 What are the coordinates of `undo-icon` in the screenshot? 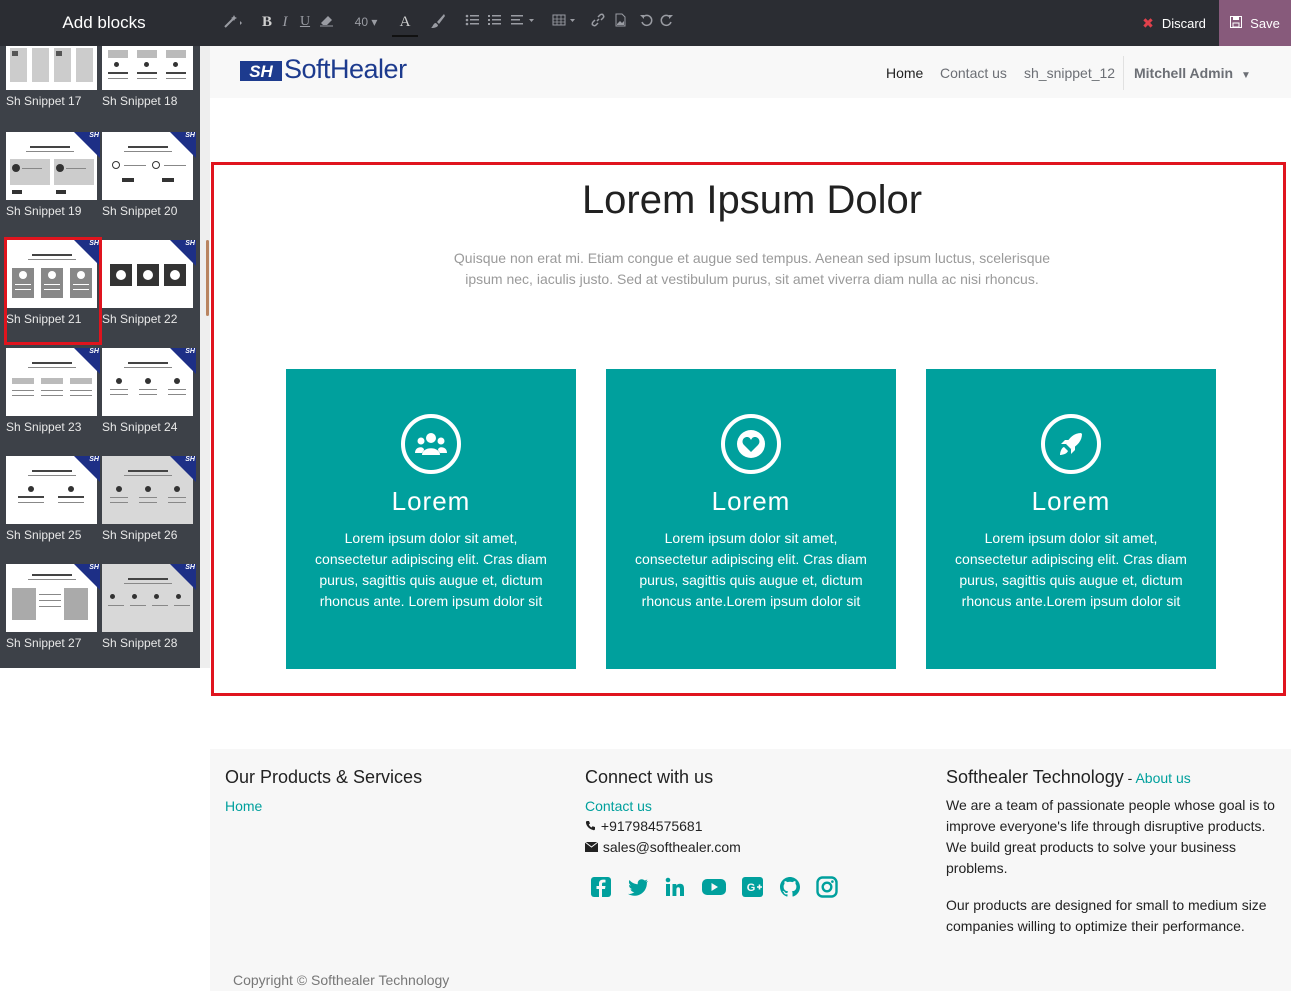 It's located at (646, 22).